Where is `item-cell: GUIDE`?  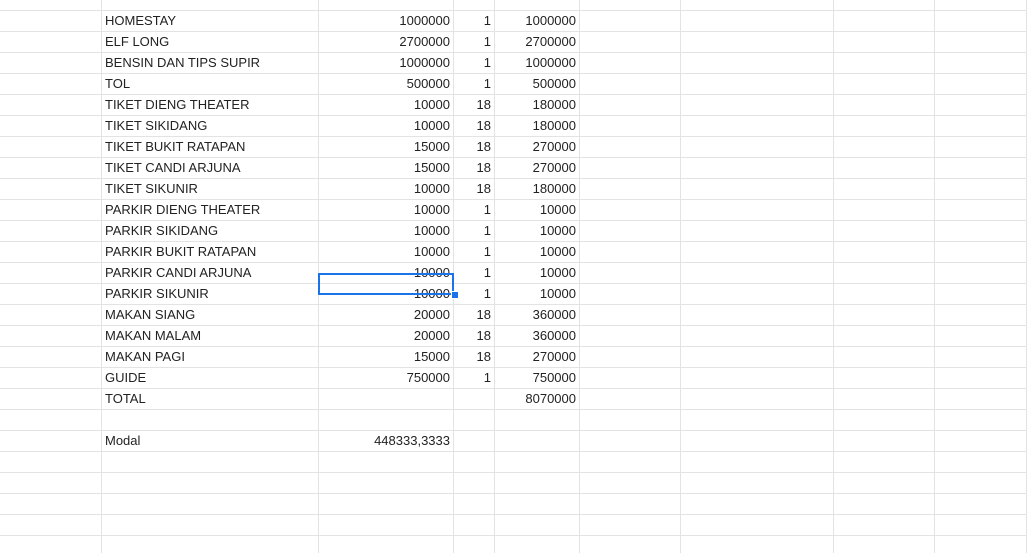
item-cell: GUIDE is located at coordinates (210, 378).